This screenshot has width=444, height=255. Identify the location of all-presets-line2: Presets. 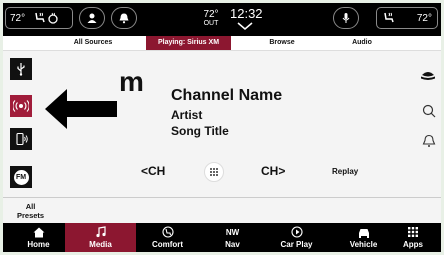
(31, 215).